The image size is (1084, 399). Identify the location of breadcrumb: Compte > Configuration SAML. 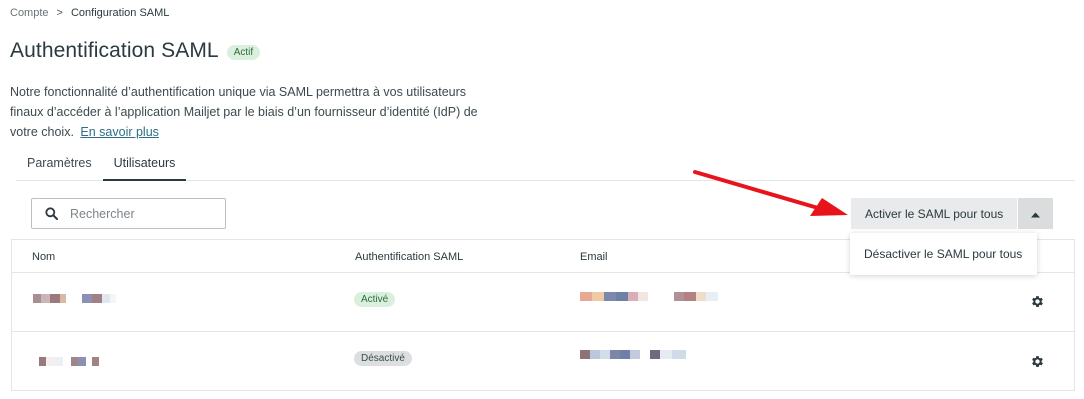
(89, 13).